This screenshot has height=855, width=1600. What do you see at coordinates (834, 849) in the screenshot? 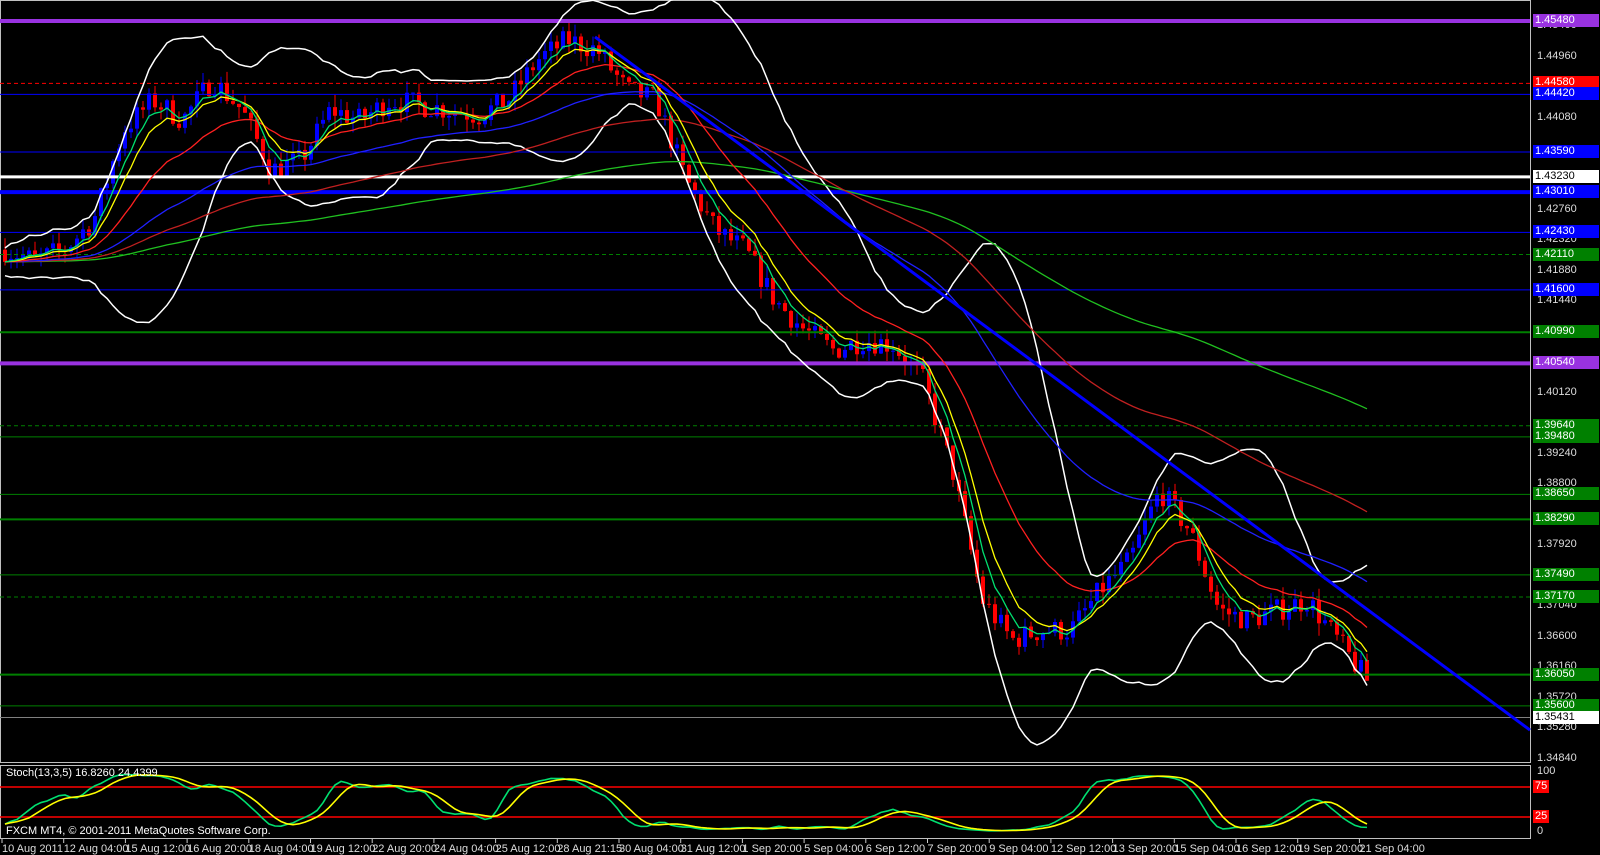
I see `time-axis-label: 5 Sep 04:00` at bounding box center [834, 849].